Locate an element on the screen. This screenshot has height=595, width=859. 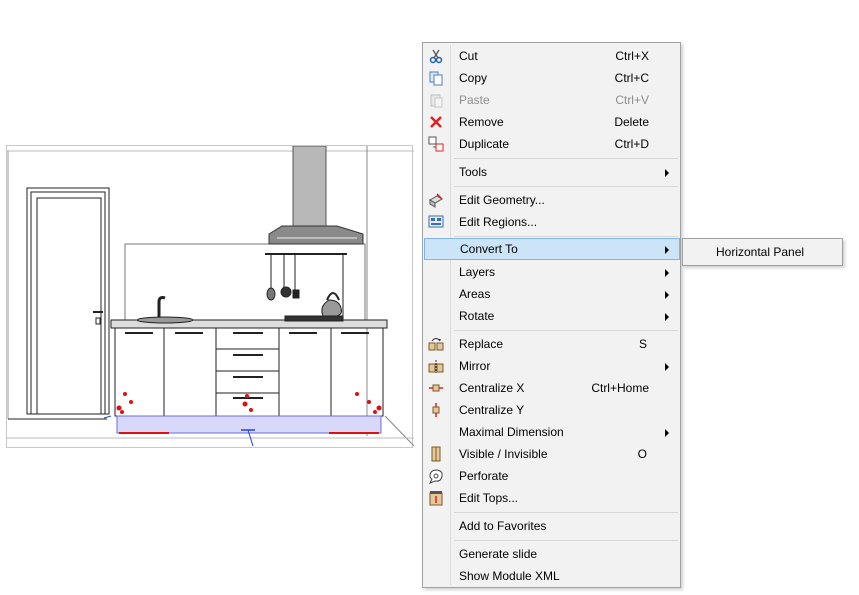
delete-x-icon is located at coordinates (436, 122).